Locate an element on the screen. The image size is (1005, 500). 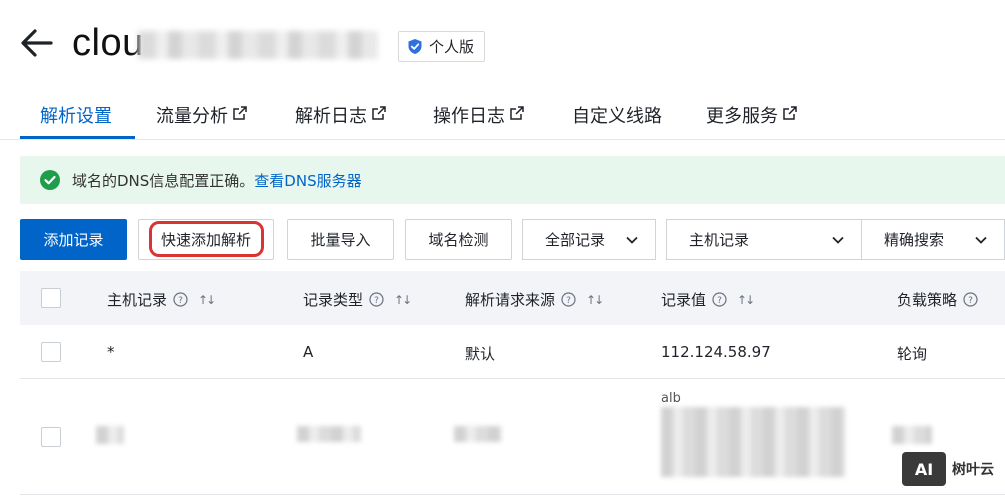
batch-import-button: 批量导入 is located at coordinates (340, 239).